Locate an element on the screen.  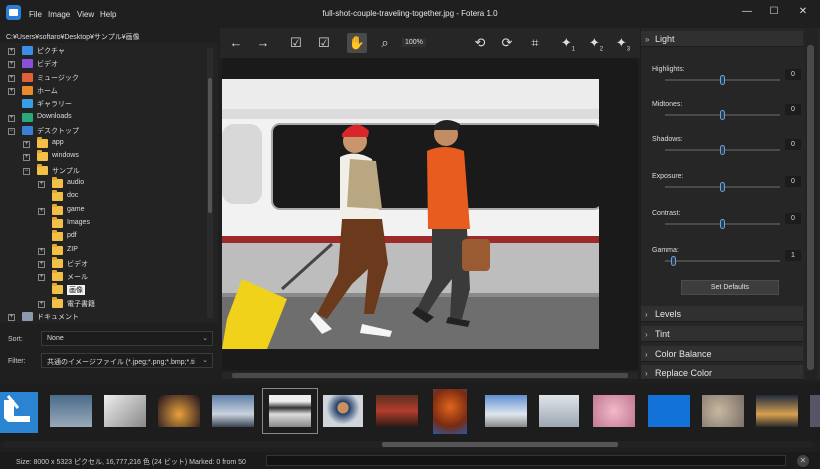
set-defaults-button: Set Defaults is located at coordinates (730, 287).